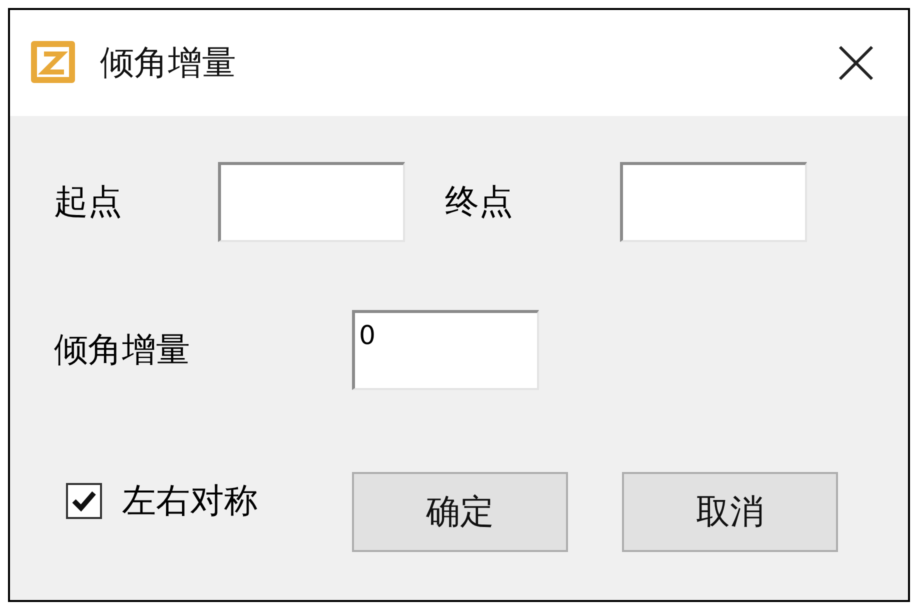  Describe the element at coordinates (168, 63) in the screenshot. I see `window-title: 倾角增量` at that location.